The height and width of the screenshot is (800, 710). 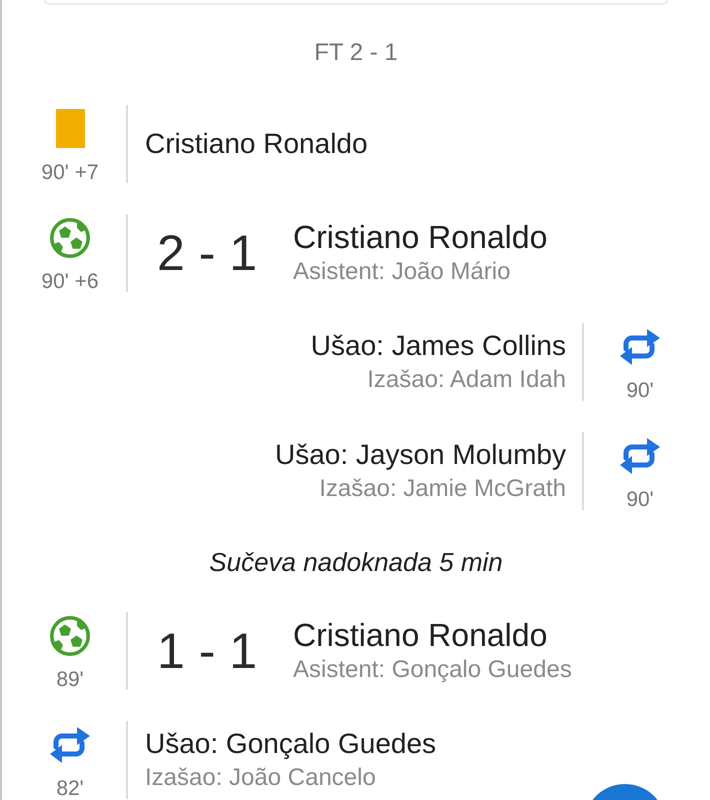 What do you see at coordinates (356, 562) in the screenshot?
I see `stoppage-time-note: Sučeva nadoknada 5 min` at bounding box center [356, 562].